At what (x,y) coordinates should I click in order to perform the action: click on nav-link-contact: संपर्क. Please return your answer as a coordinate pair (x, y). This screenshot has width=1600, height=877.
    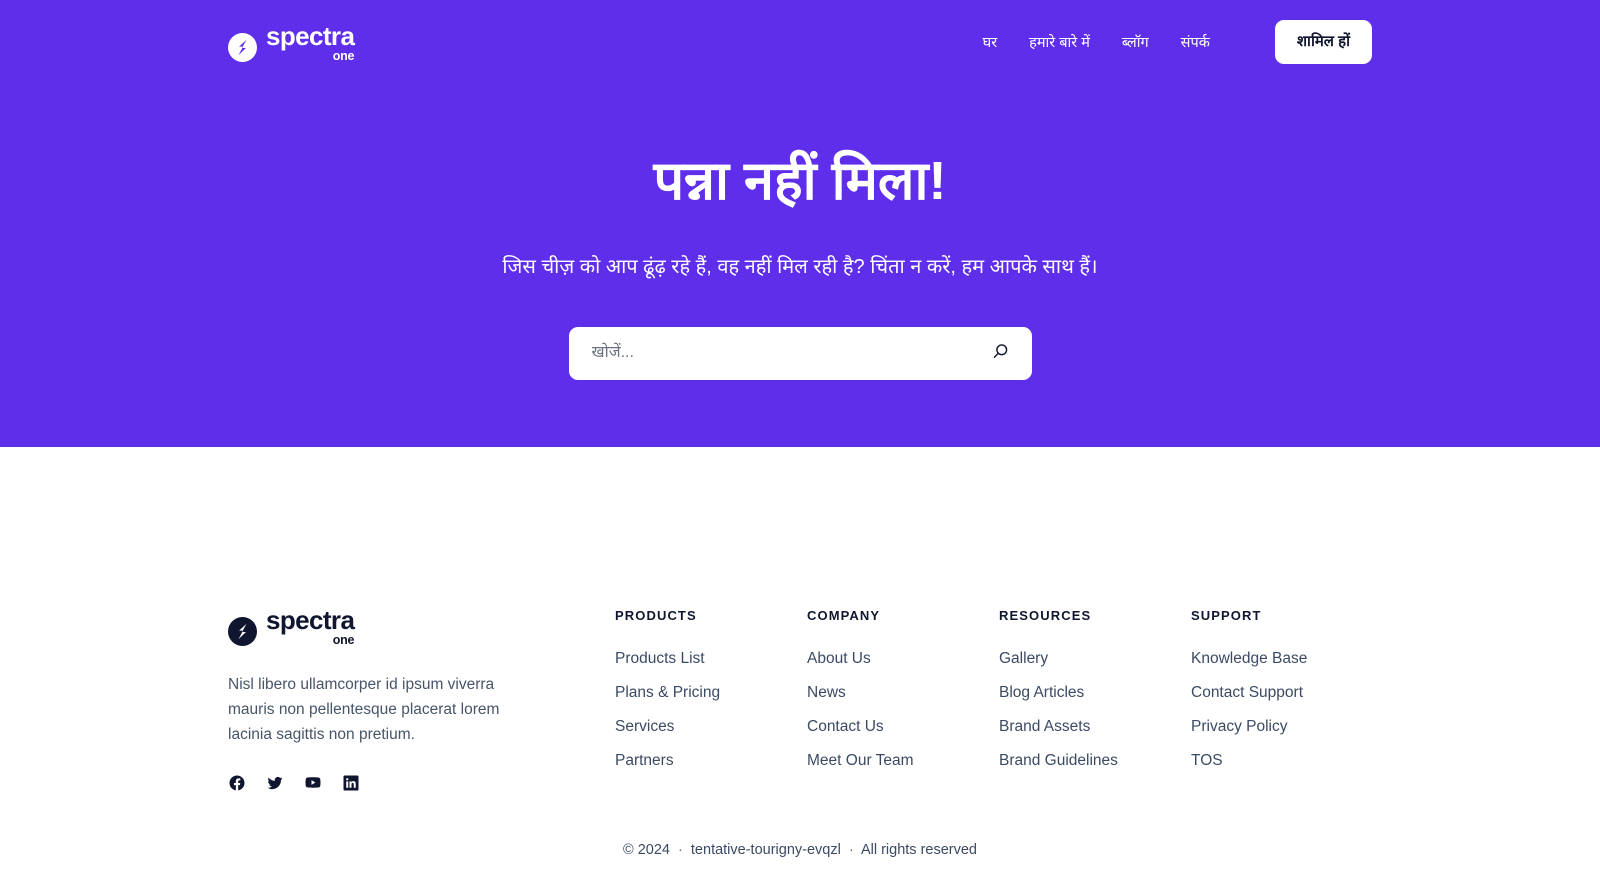
    Looking at the image, I should click on (1195, 42).